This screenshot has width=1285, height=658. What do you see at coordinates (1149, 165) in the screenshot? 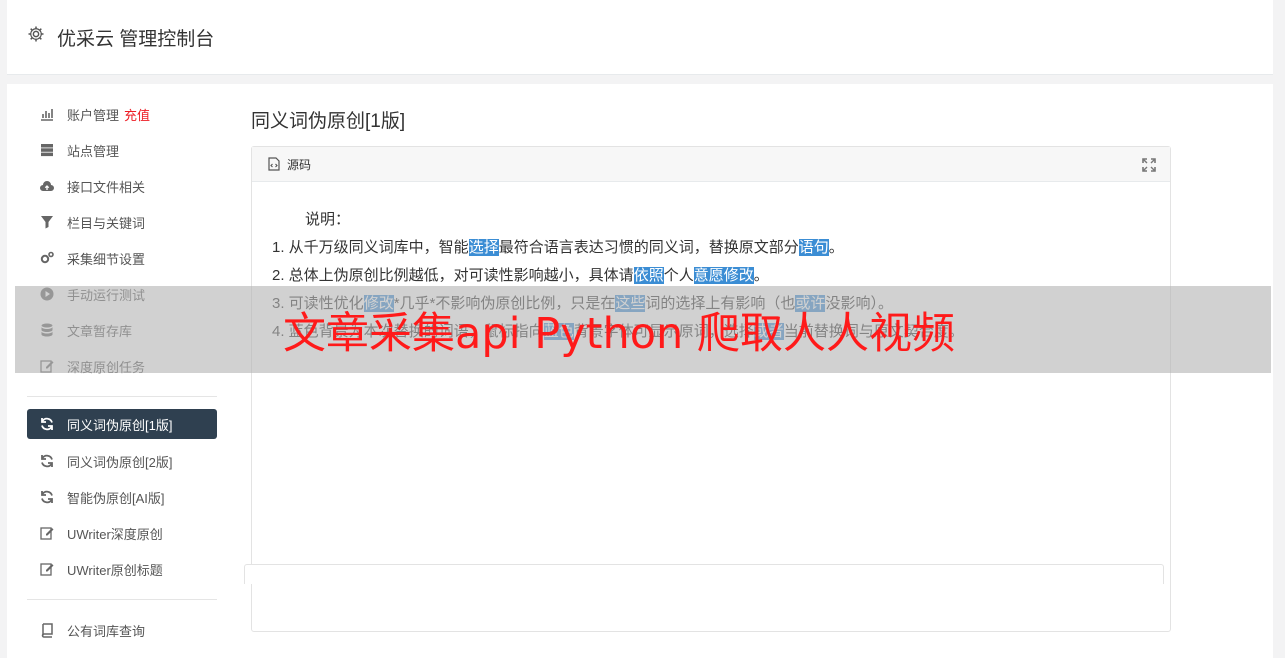
I see `expand-icon` at bounding box center [1149, 165].